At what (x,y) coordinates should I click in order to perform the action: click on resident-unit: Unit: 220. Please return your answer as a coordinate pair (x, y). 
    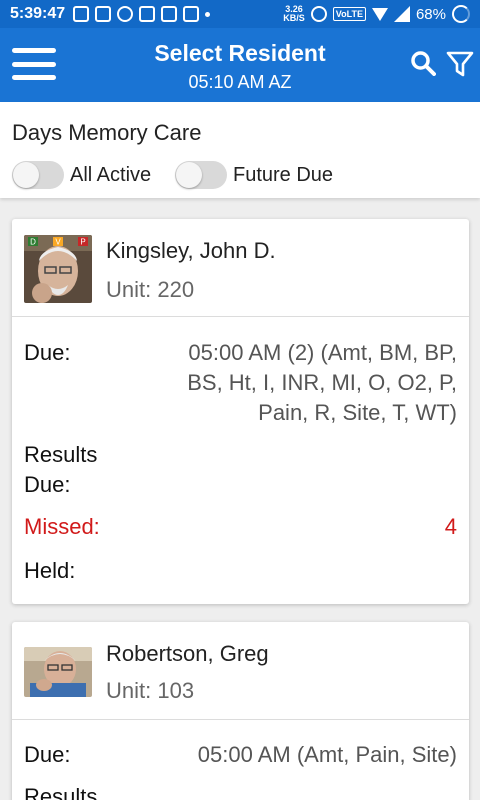
    Looking at the image, I should click on (150, 289).